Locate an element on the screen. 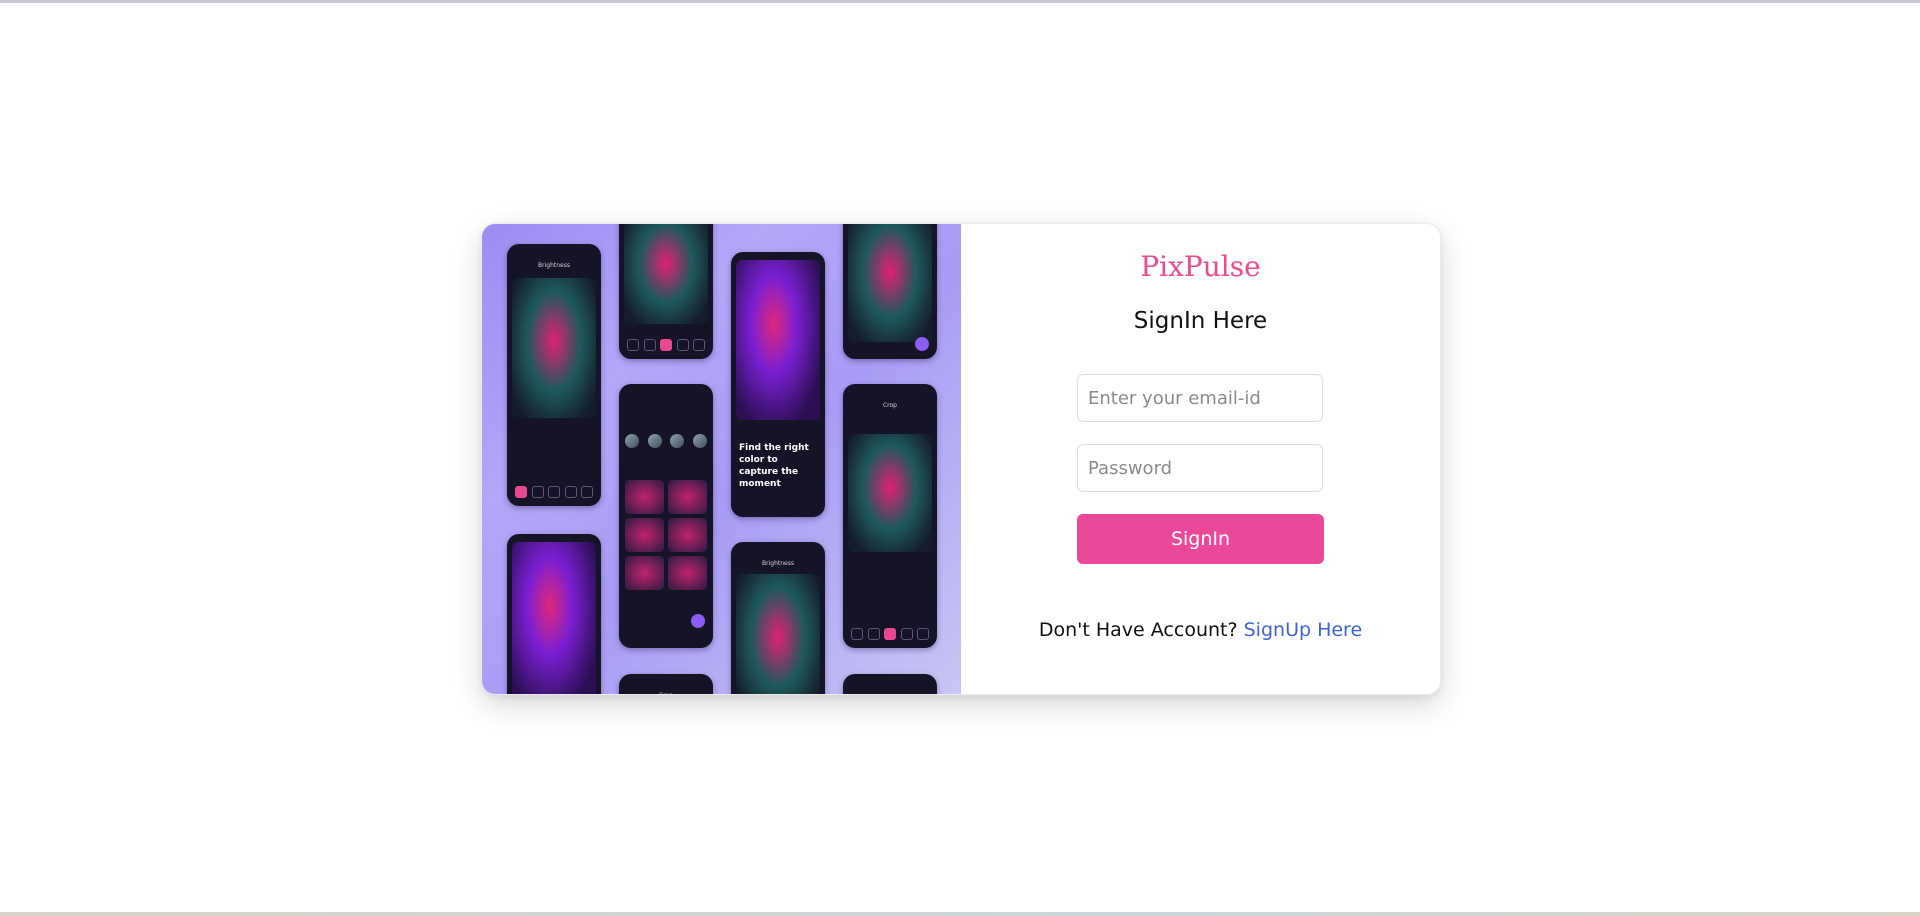 The width and height of the screenshot is (1920, 916). brand-logo-text: PixPulse is located at coordinates (1200, 266).